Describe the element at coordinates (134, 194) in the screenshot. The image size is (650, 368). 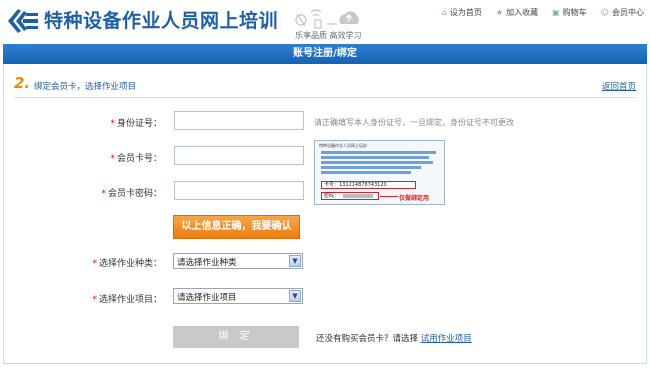
I see `label-text: 会员卡密码：` at that location.